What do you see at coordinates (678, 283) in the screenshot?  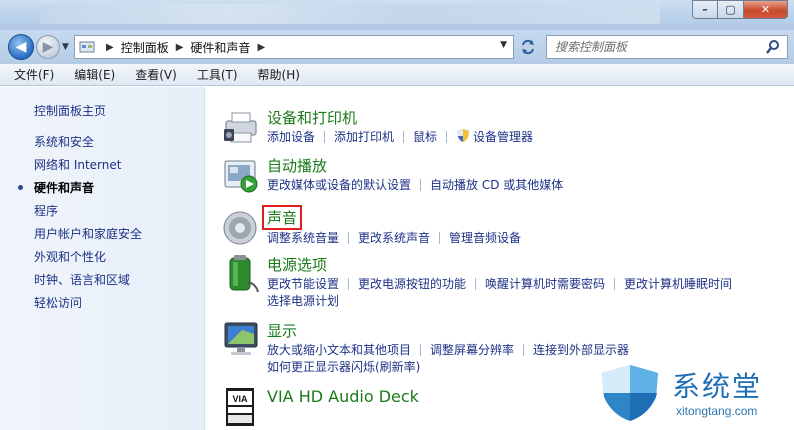 I see `link-sleep-time: 更改计算机睡眠时间` at bounding box center [678, 283].